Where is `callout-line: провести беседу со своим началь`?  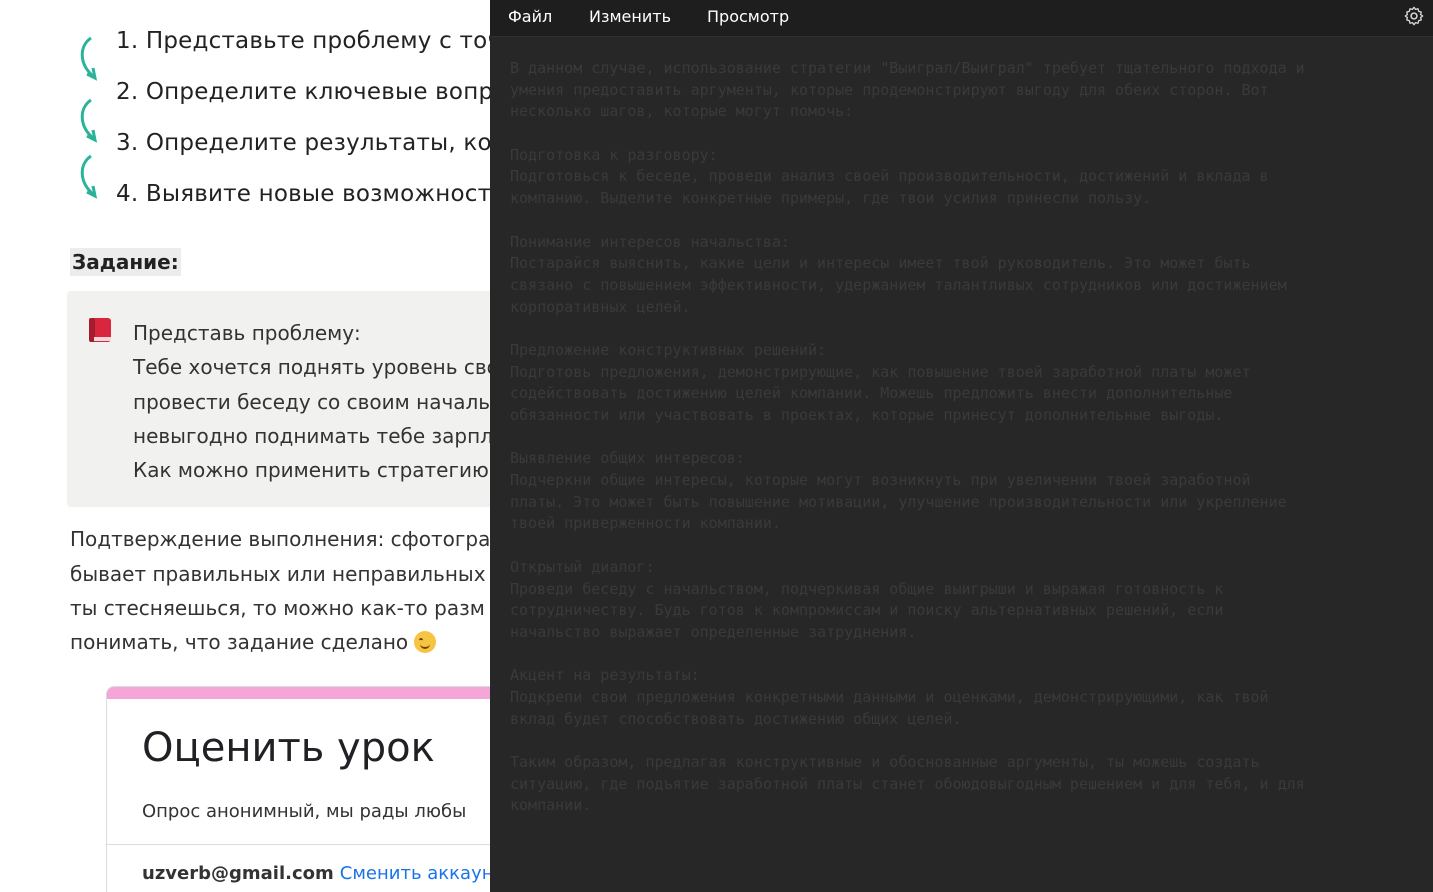
callout-line: провести беседу со своим началь is located at coordinates (312, 402).